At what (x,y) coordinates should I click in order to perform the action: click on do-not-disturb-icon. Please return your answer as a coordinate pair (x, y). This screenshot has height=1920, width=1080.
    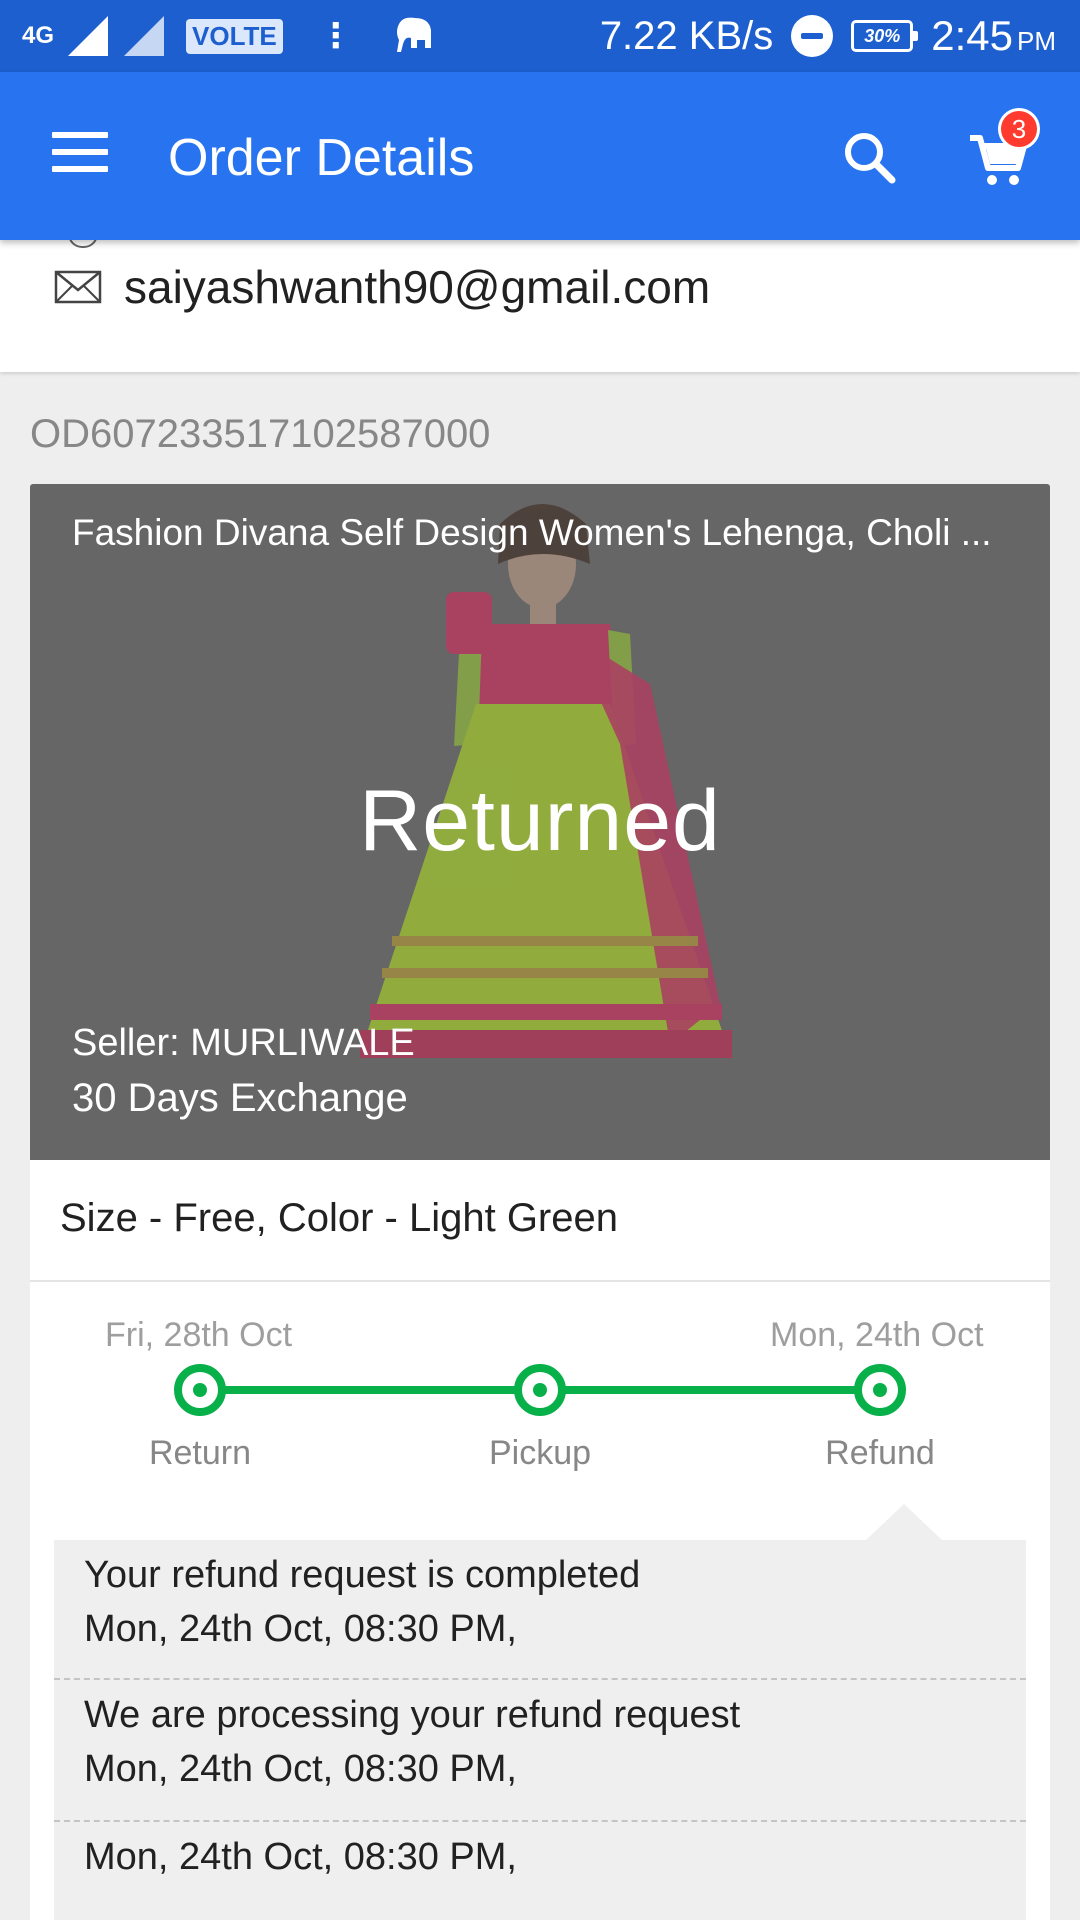
    Looking at the image, I should click on (812, 36).